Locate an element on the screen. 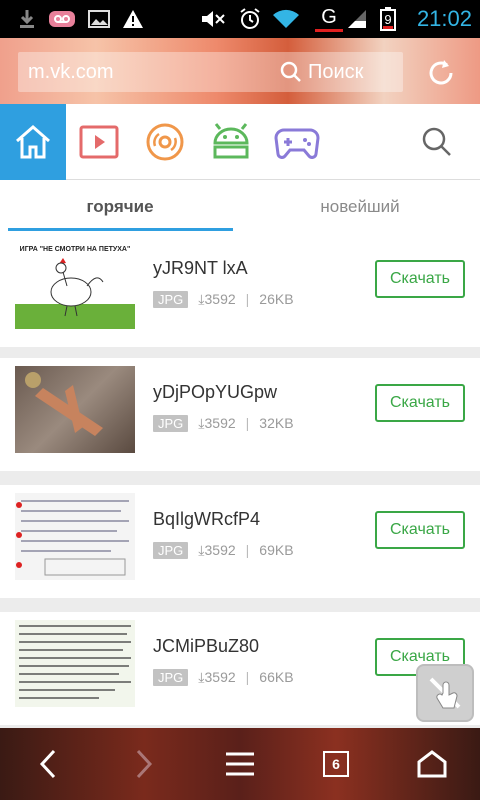 The height and width of the screenshot is (800, 480). search-button: Поиск is located at coordinates (335, 72).